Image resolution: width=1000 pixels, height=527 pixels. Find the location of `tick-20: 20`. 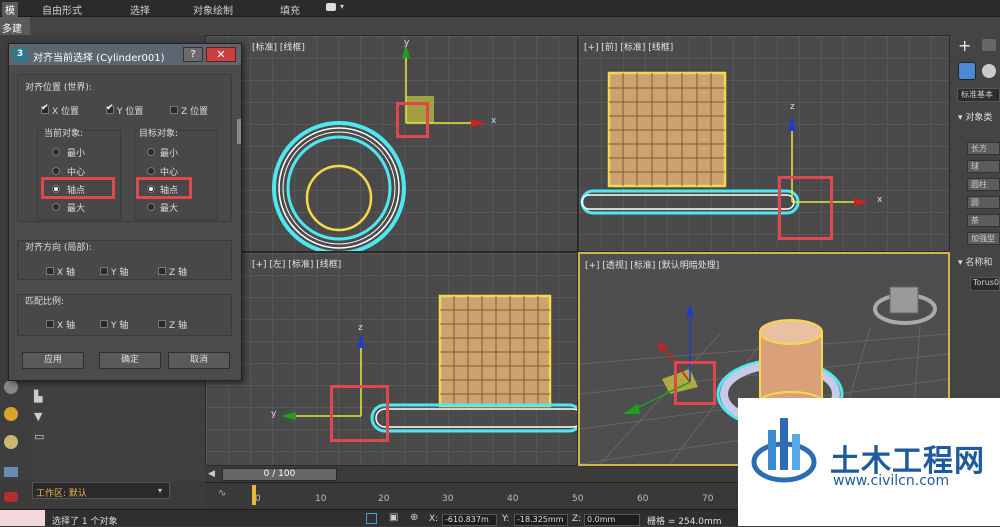

tick-20: 20 is located at coordinates (384, 499).